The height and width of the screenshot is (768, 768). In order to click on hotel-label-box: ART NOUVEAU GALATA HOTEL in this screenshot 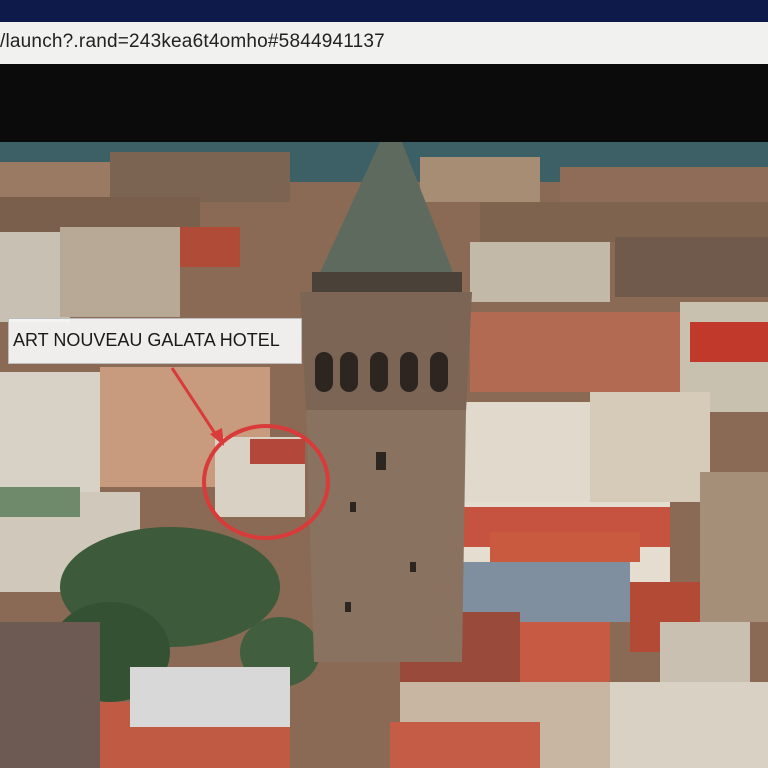, I will do `click(155, 341)`.